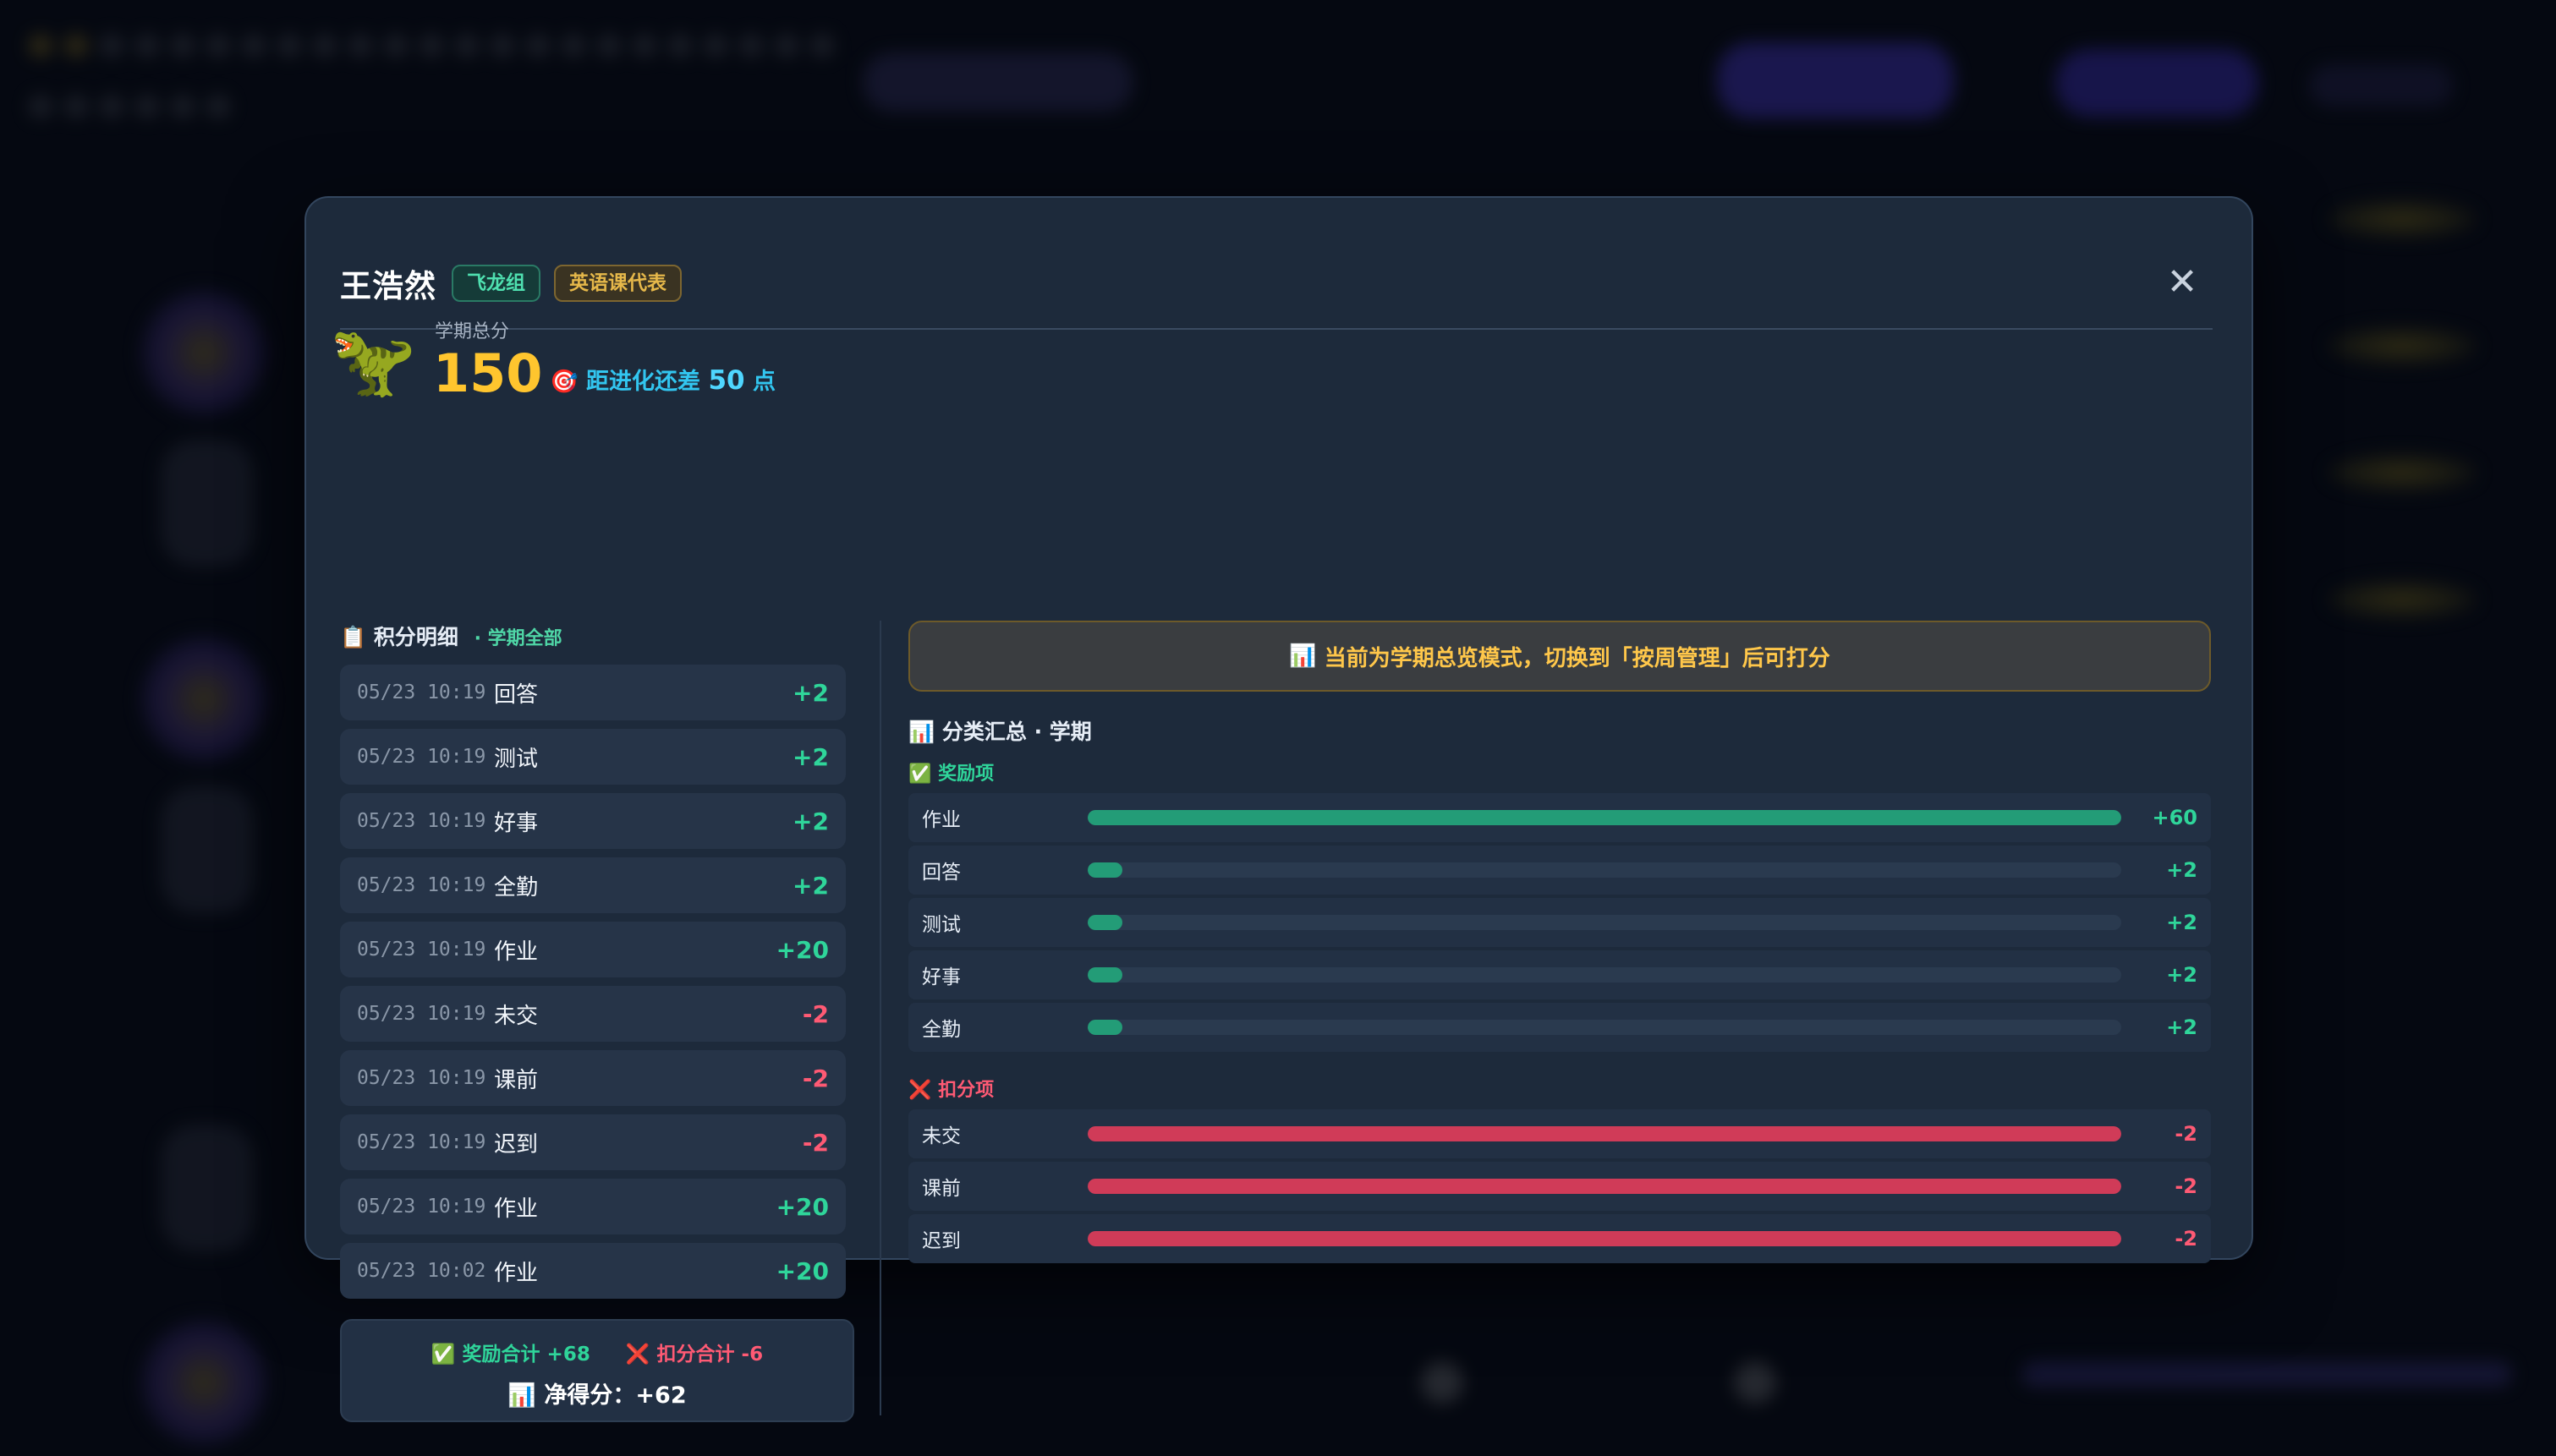 The width and height of the screenshot is (2556, 1456). I want to click on role-tag: 英语课代表, so click(618, 283).